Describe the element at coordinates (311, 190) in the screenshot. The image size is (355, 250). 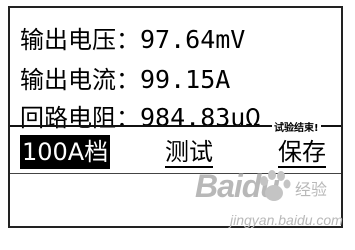
I see `watermark-cn: 经验` at that location.